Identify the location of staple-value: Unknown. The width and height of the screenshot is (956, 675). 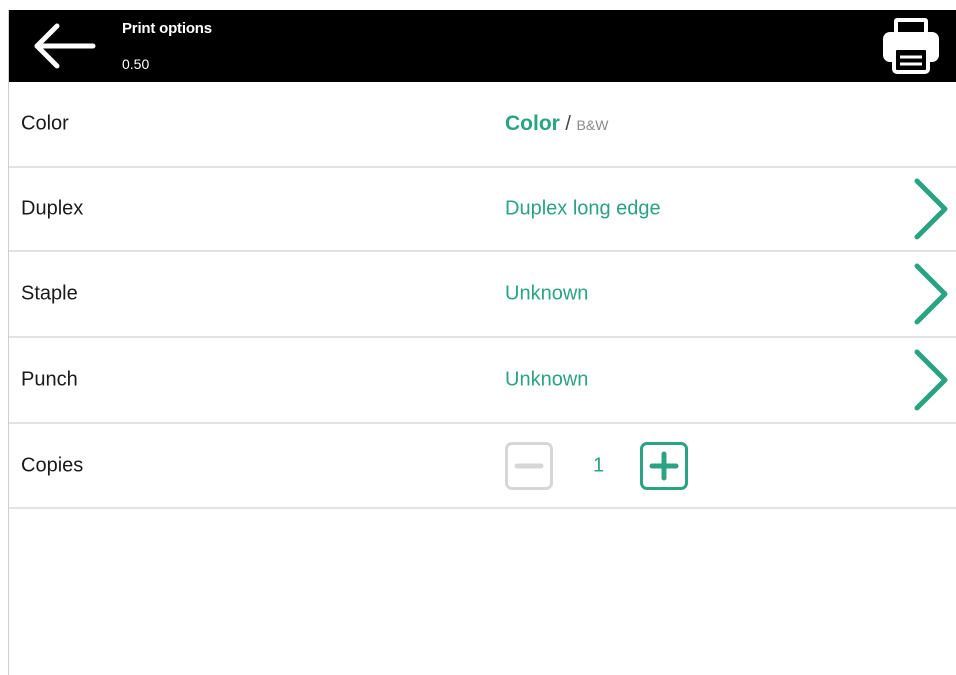
(547, 293).